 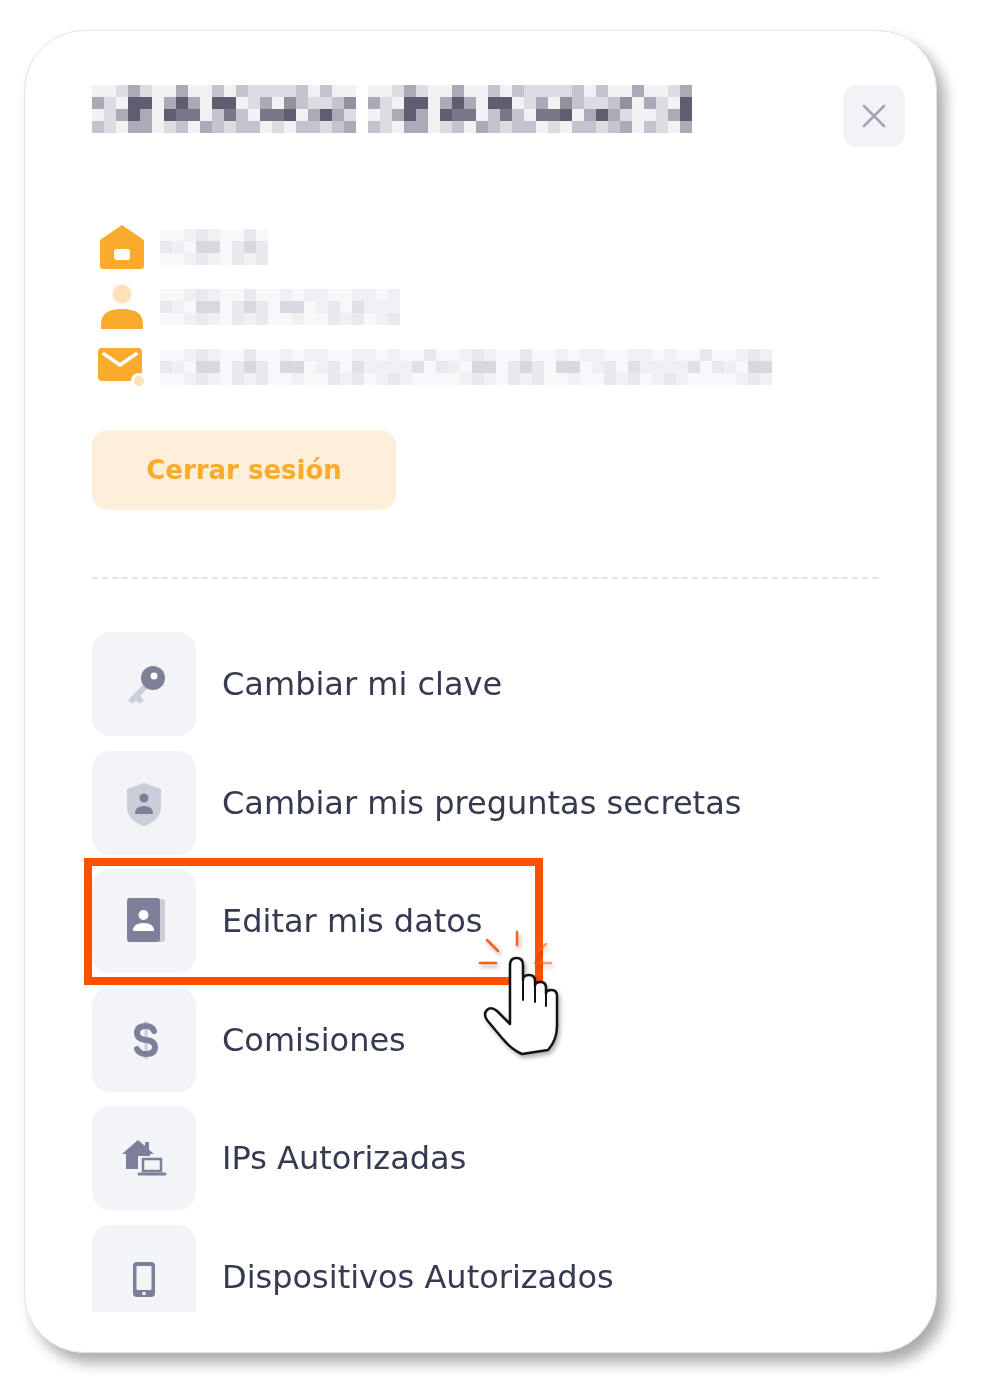 I want to click on close-button, so click(x=874, y=116).